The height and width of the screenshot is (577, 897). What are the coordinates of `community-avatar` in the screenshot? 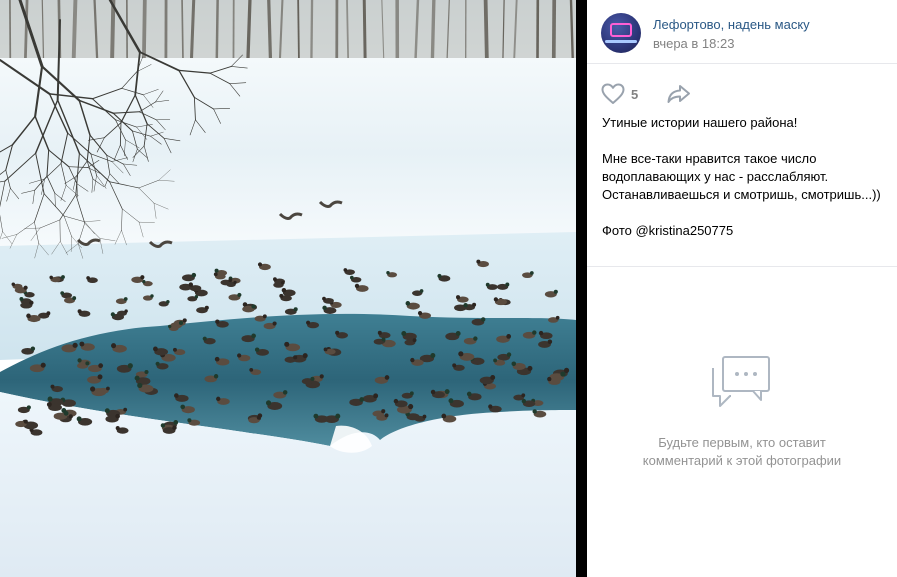 It's located at (621, 33).